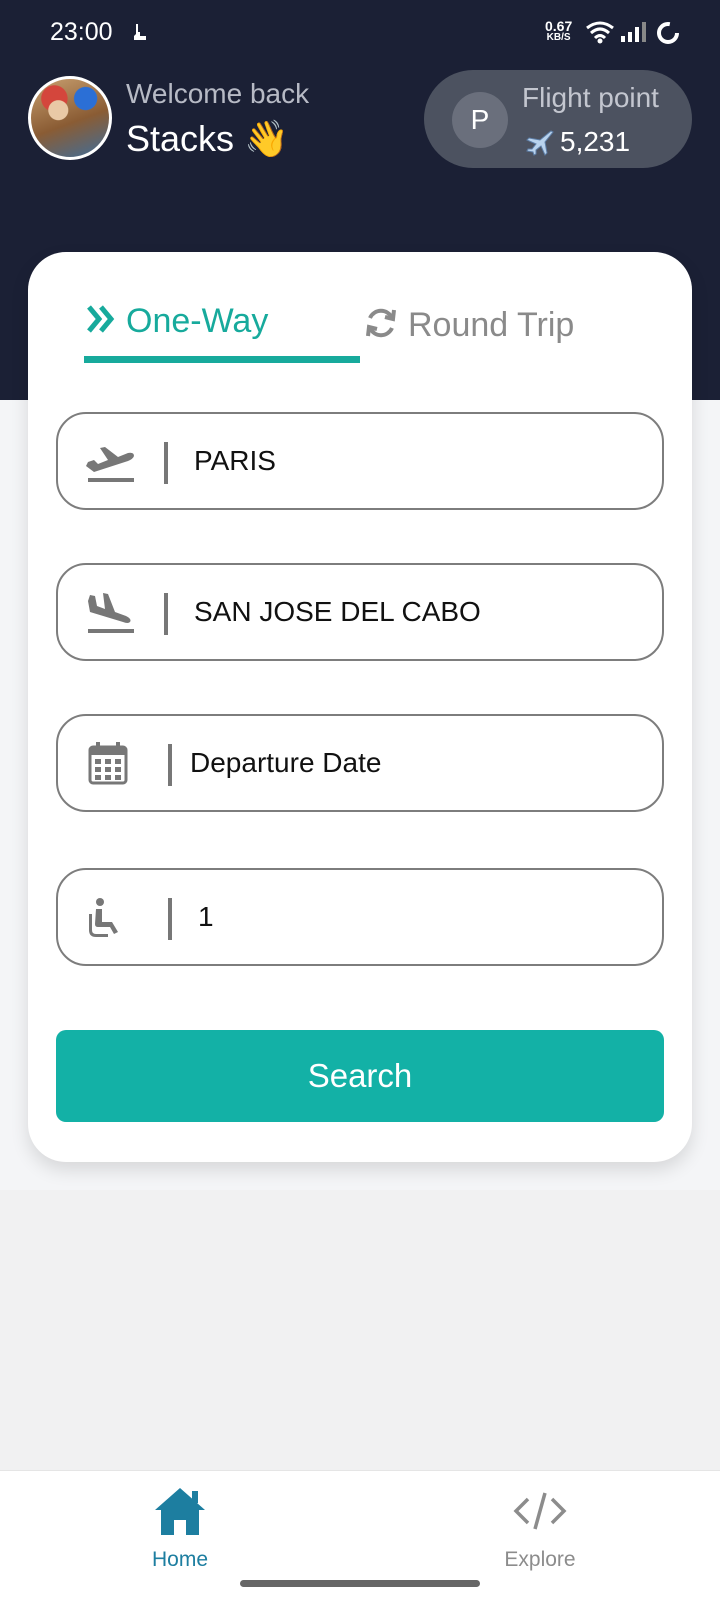  I want to click on departure-date-placeholder: Departure Date, so click(286, 762).